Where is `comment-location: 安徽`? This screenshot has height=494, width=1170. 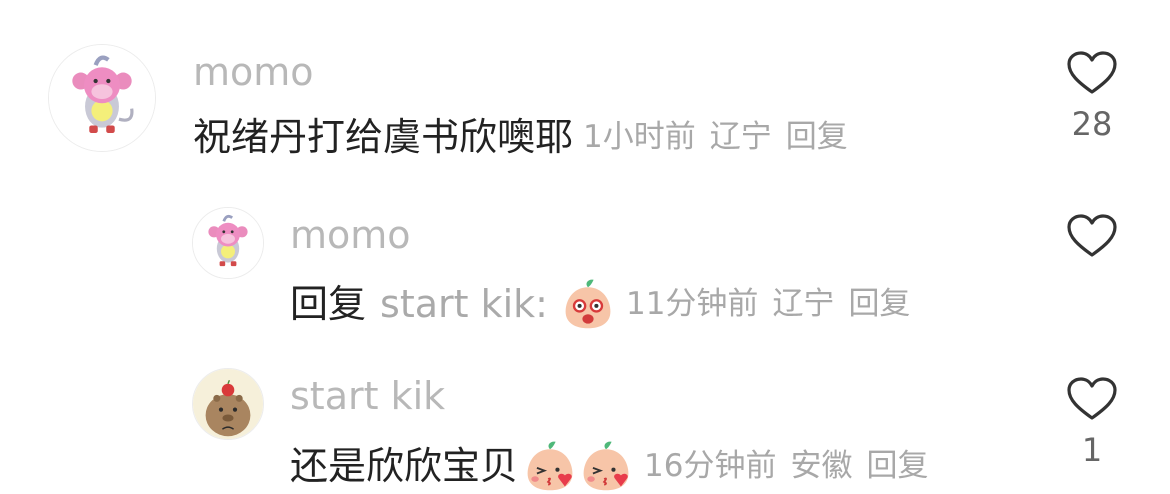 comment-location: 安徽 is located at coordinates (821, 466).